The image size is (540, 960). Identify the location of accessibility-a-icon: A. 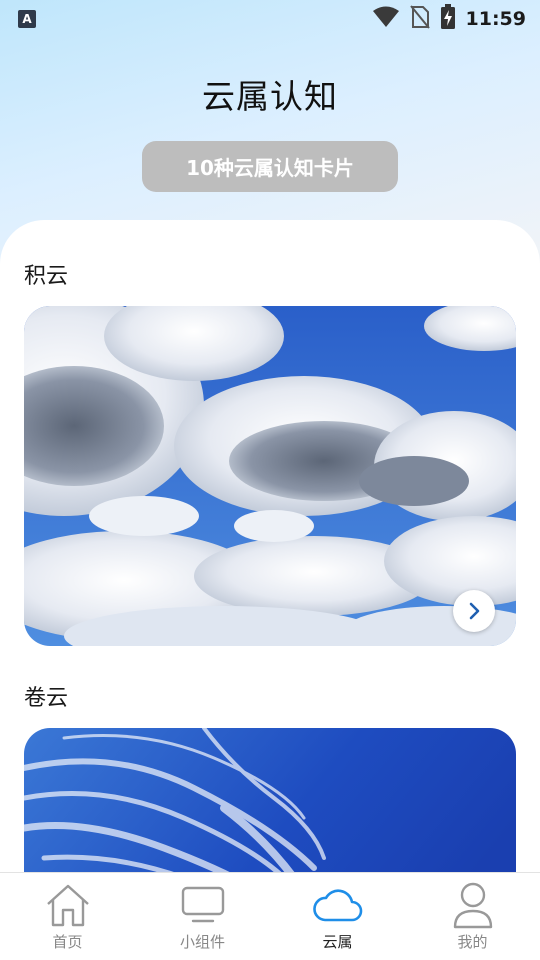
(27, 19).